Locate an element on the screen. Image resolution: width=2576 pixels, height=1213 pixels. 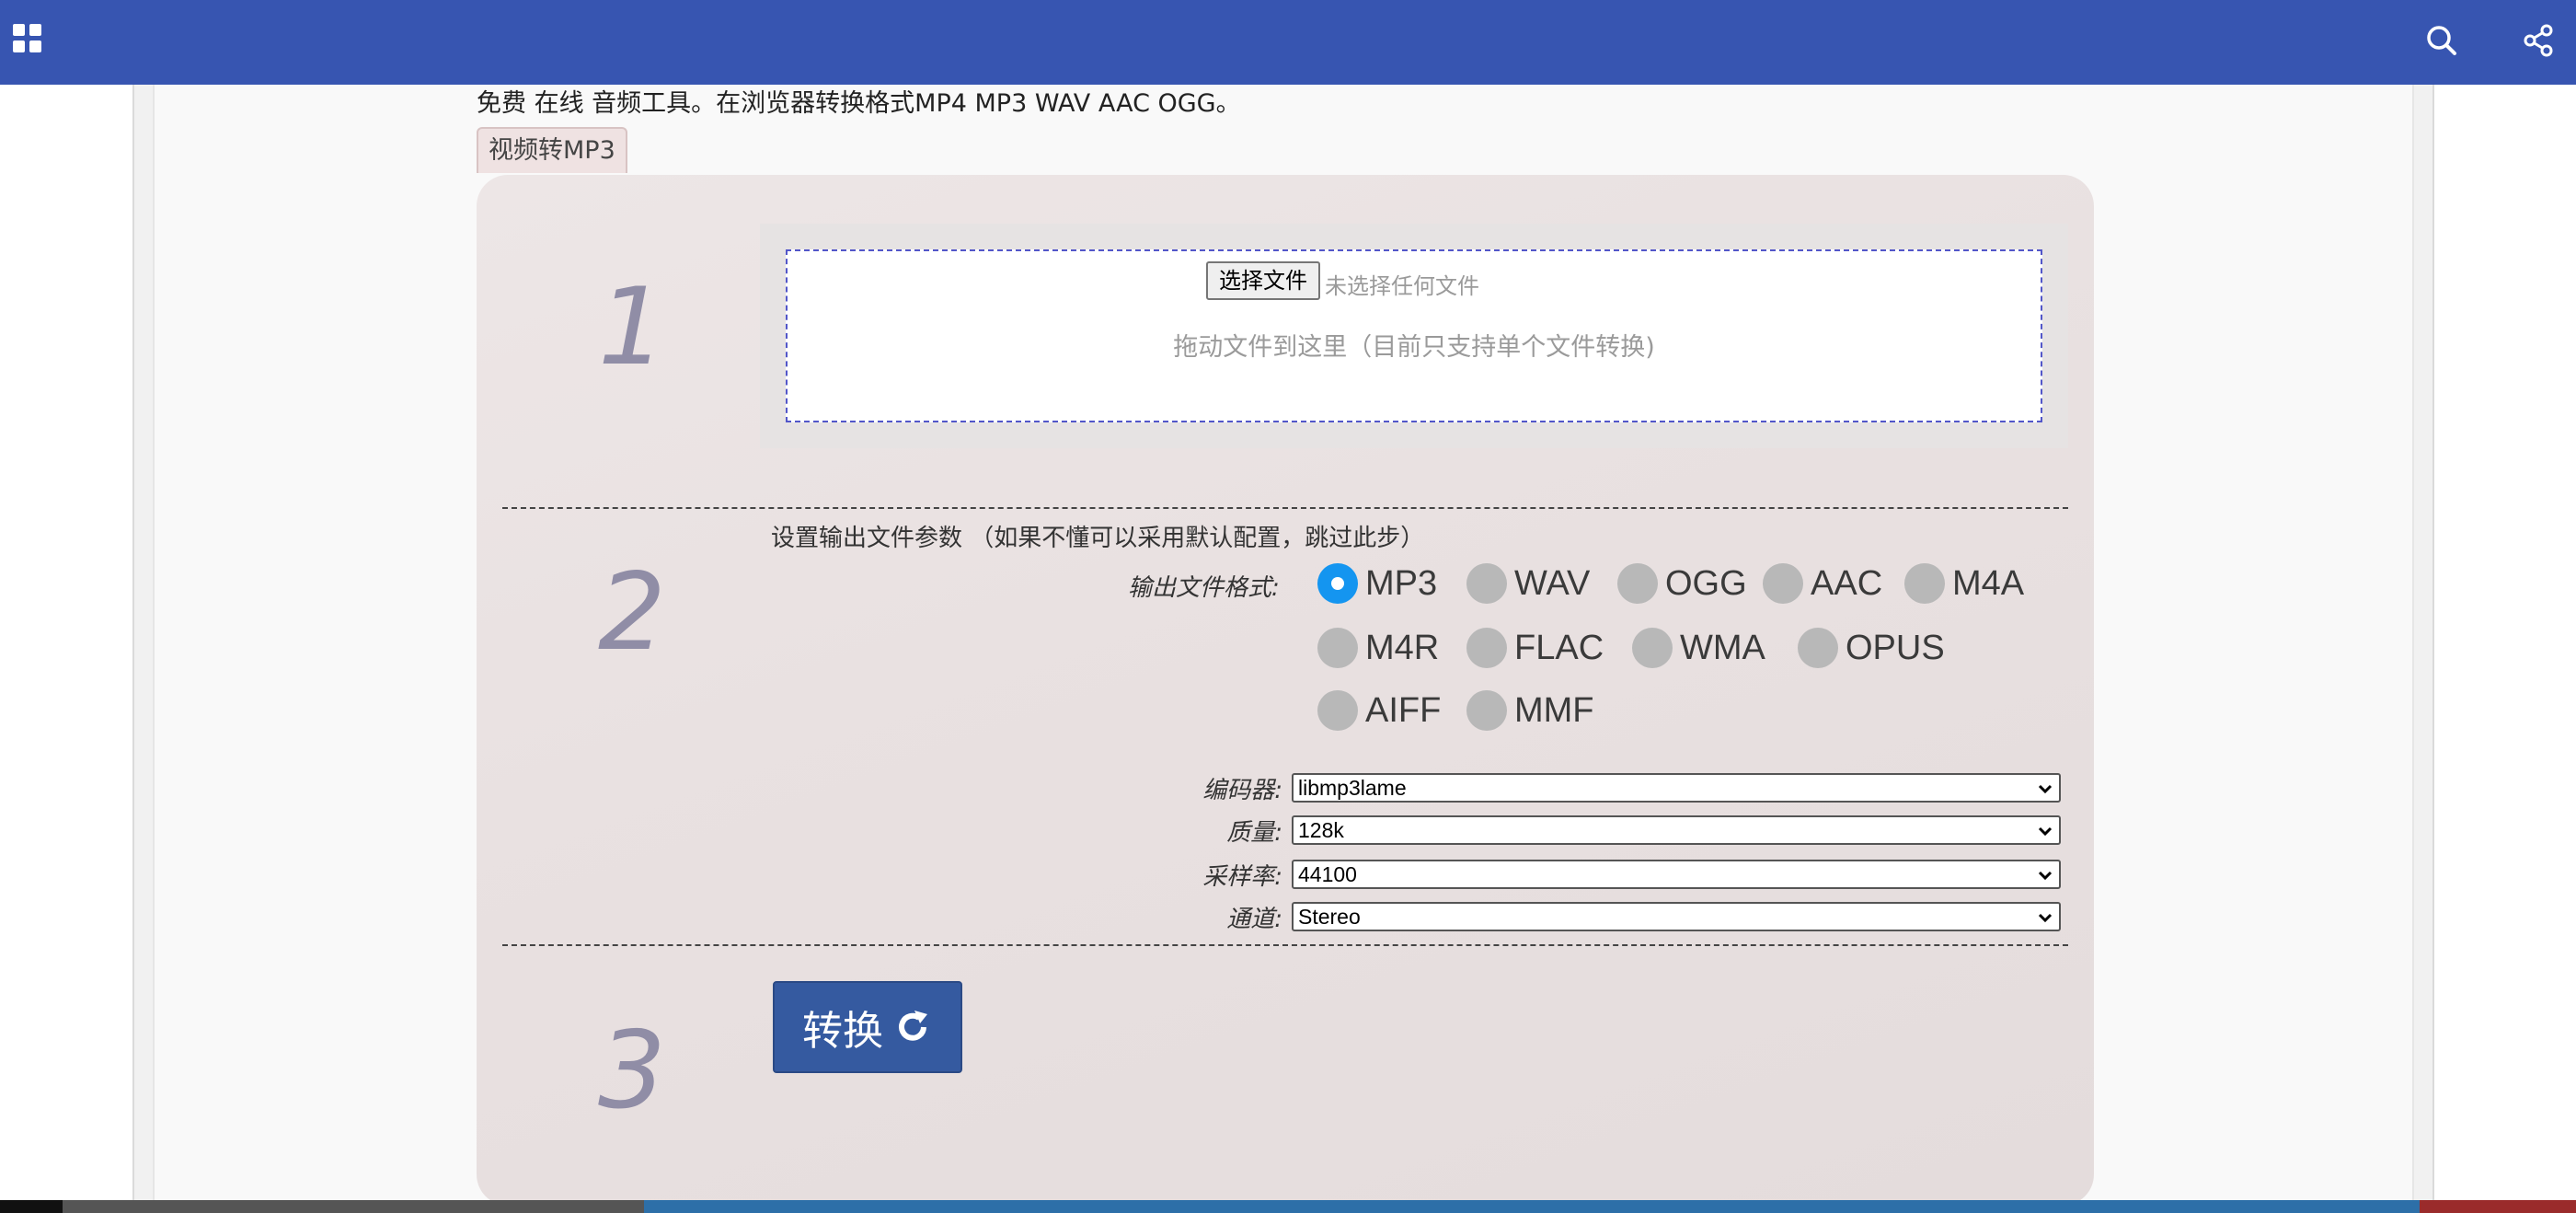
channel-value: Stereo is located at coordinates (1329, 917).